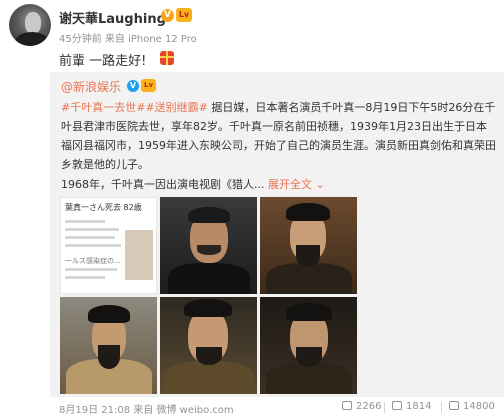  I want to click on hashtag-link: #送别继霸#, so click(176, 107).